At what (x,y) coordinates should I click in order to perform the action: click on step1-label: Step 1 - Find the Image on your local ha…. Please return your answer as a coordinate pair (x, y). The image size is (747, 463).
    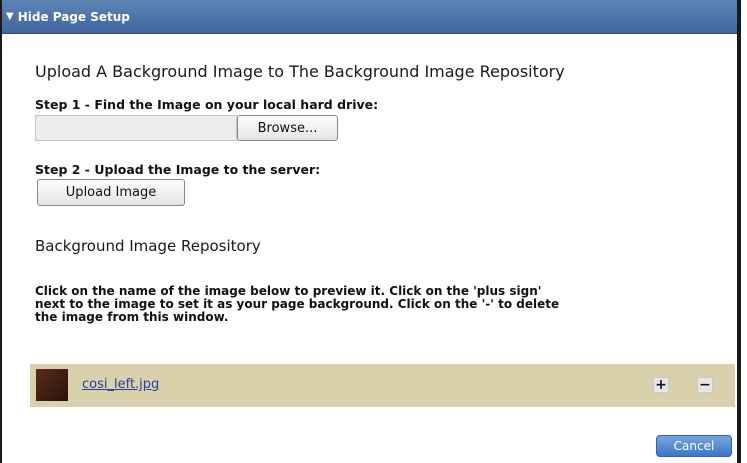
    Looking at the image, I should click on (207, 104).